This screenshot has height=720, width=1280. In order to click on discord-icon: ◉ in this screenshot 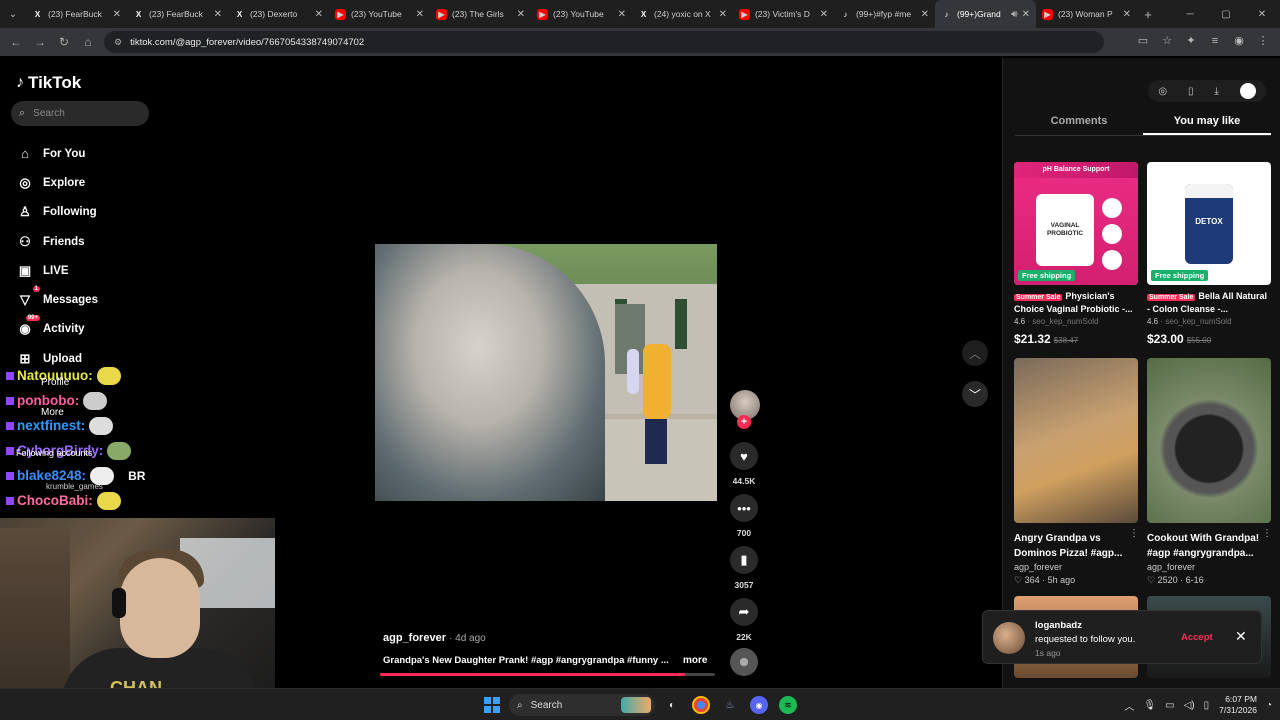, I will do `click(759, 705)`.